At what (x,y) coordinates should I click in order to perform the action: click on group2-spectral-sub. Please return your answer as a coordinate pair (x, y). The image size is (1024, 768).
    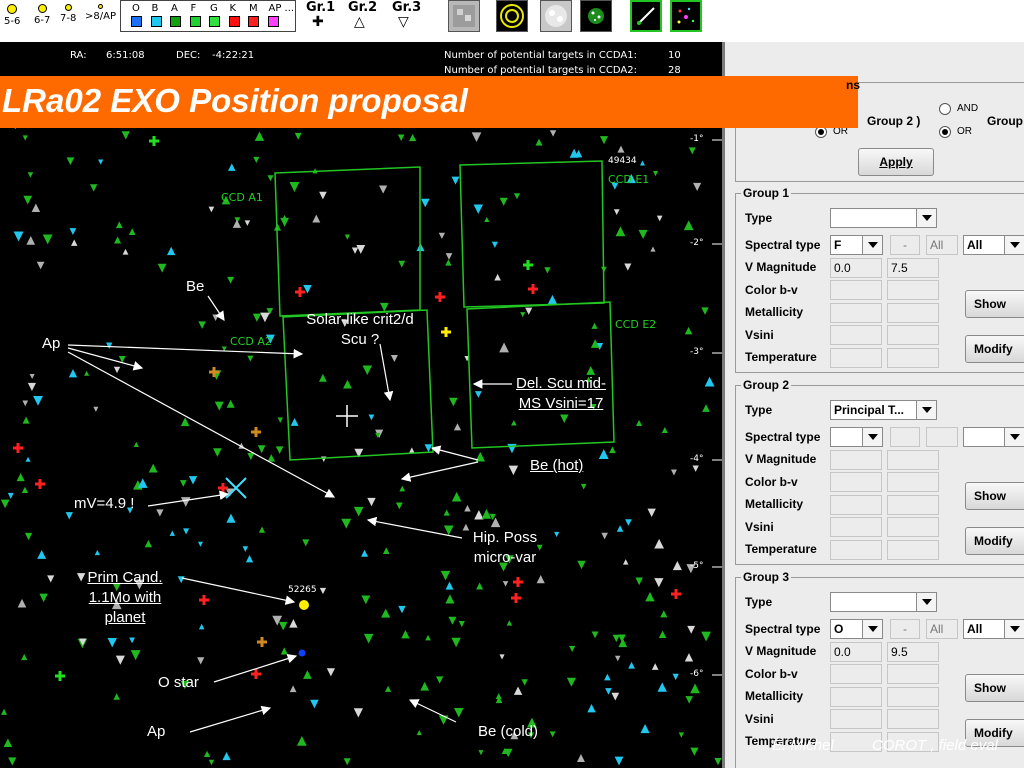
    Looking at the image, I should click on (942, 437).